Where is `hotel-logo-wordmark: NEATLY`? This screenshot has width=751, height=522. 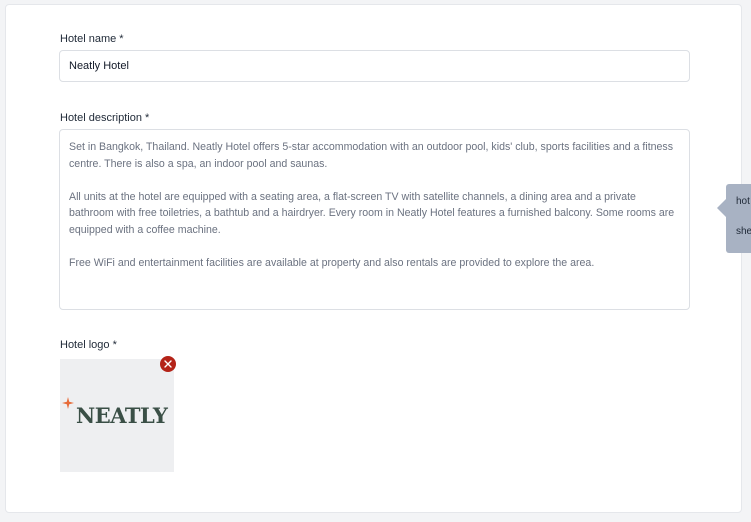
hotel-logo-wordmark: NEATLY is located at coordinates (122, 415).